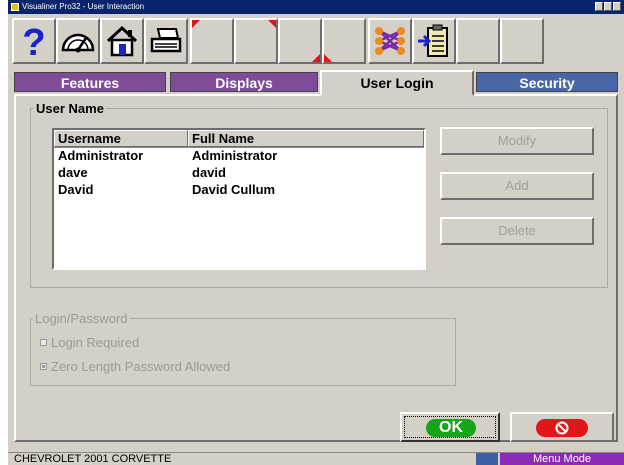 The height and width of the screenshot is (465, 624). Describe the element at coordinates (617, 6) in the screenshot. I see `close-button` at that location.